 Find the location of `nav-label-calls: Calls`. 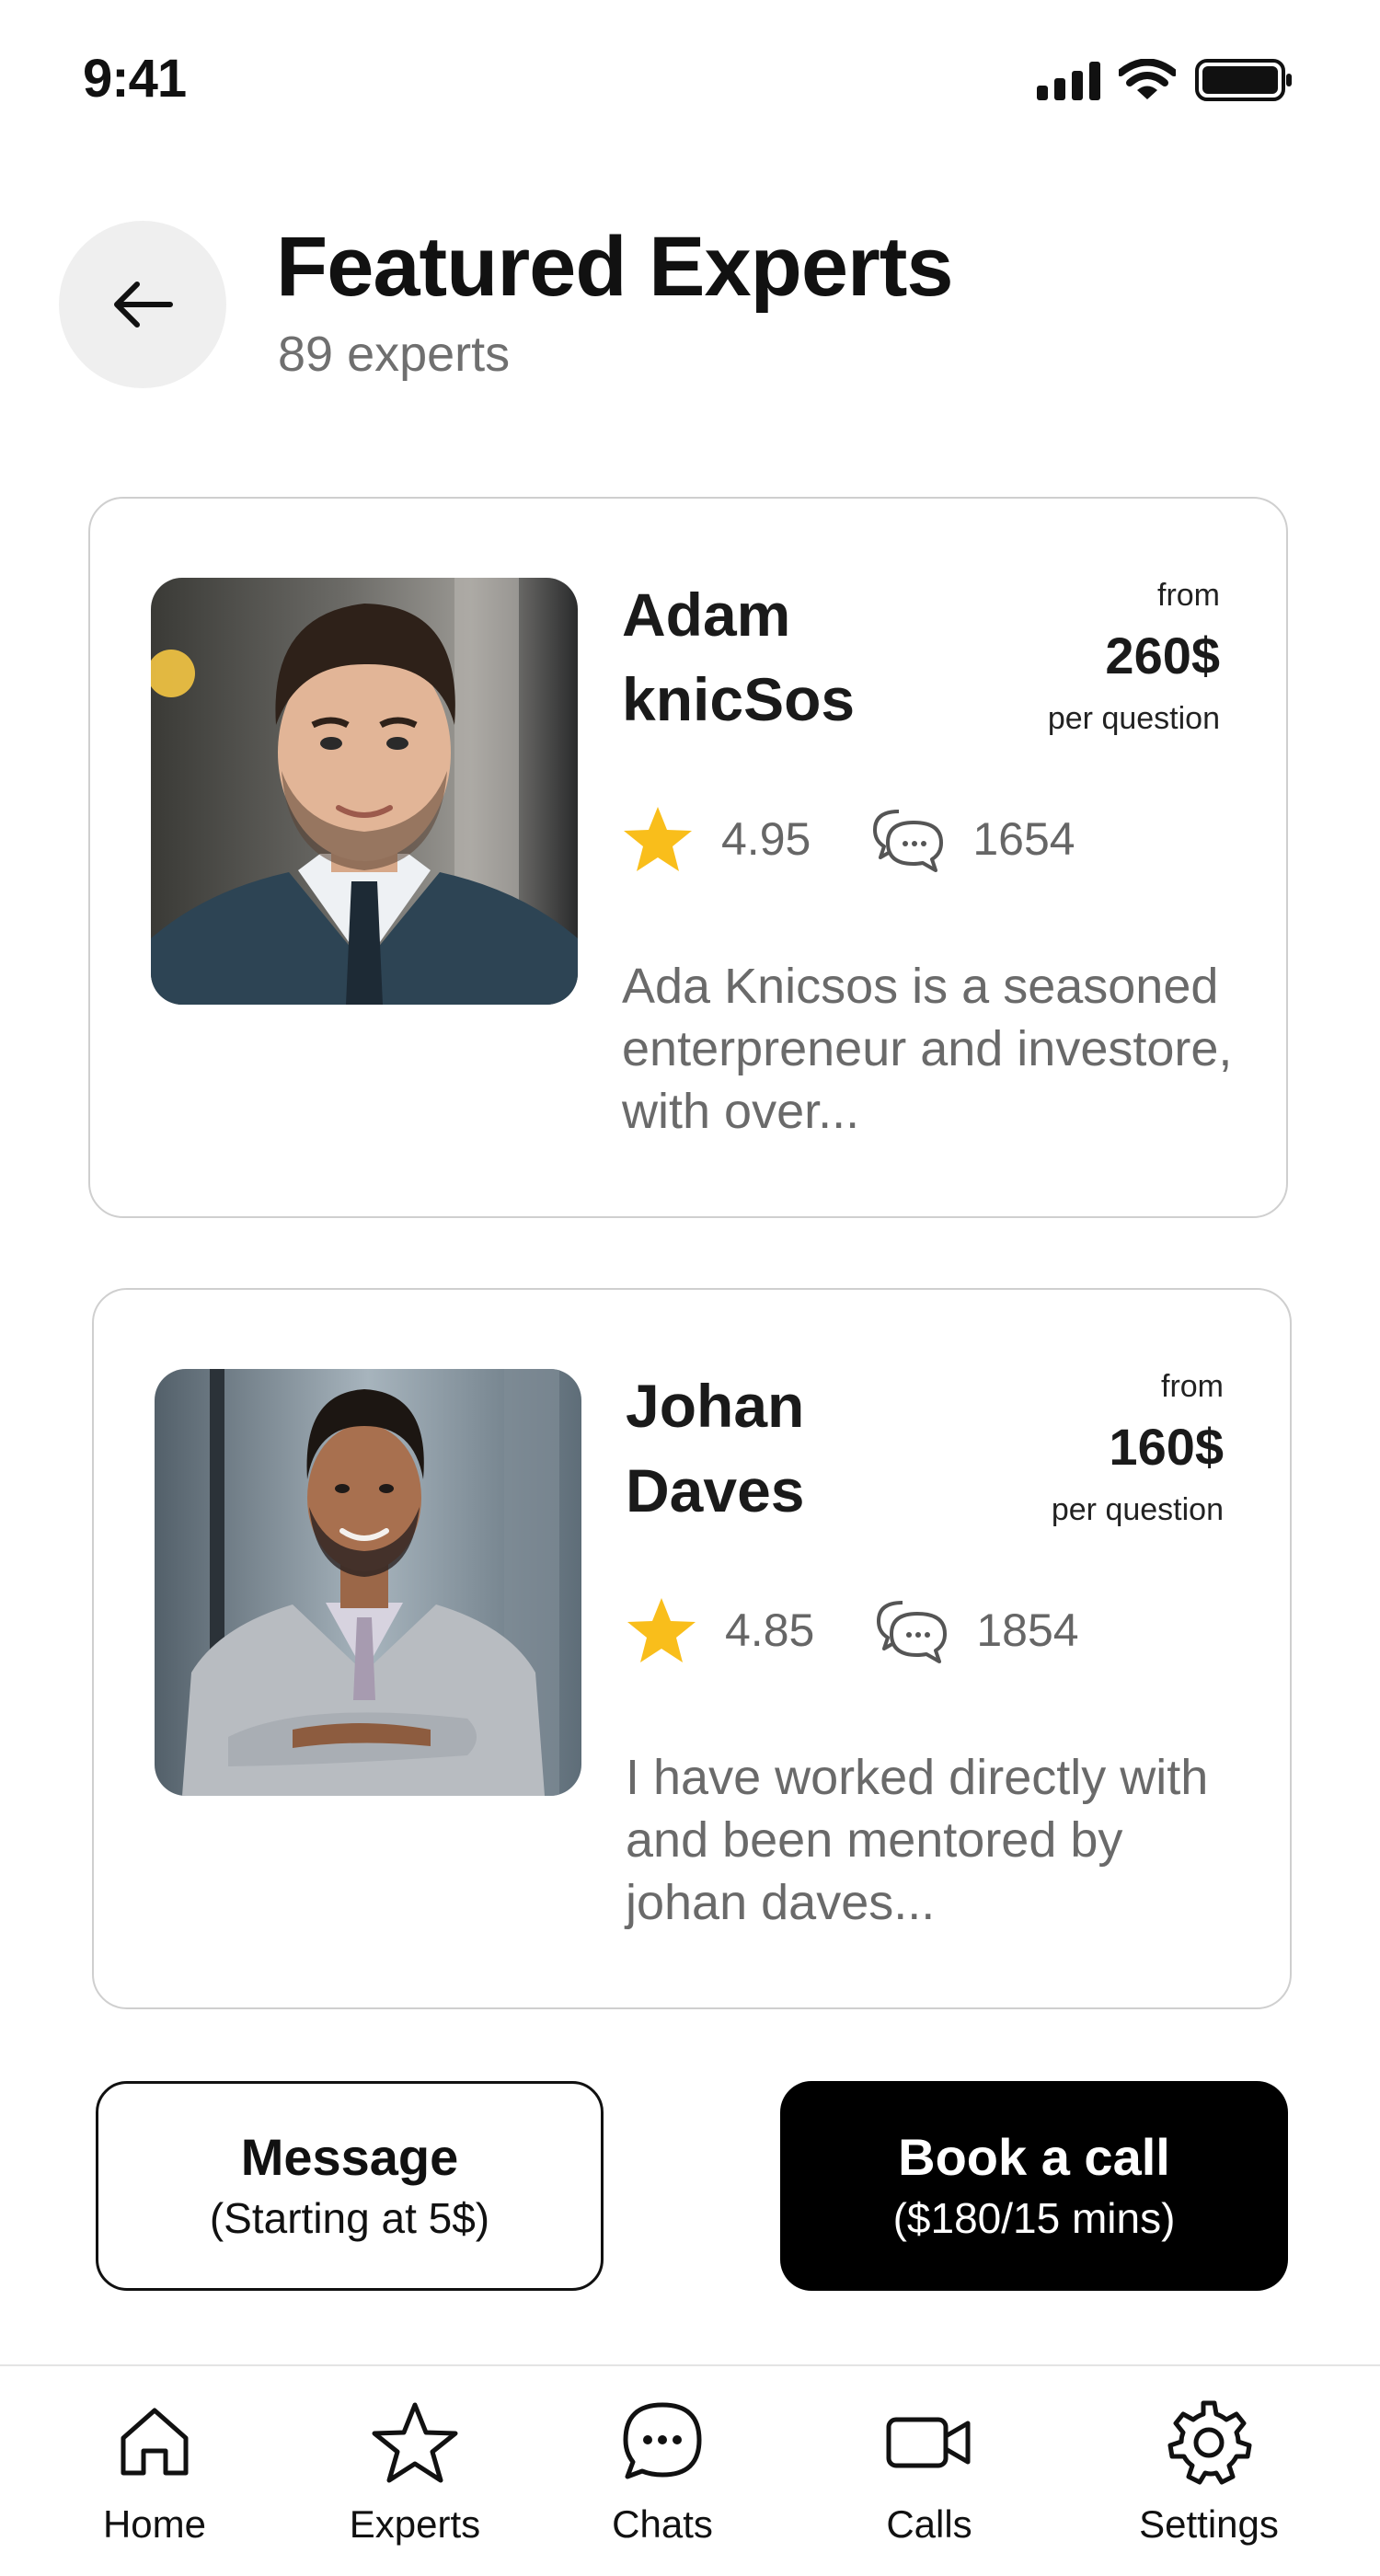

nav-label-calls: Calls is located at coordinates (929, 2524).